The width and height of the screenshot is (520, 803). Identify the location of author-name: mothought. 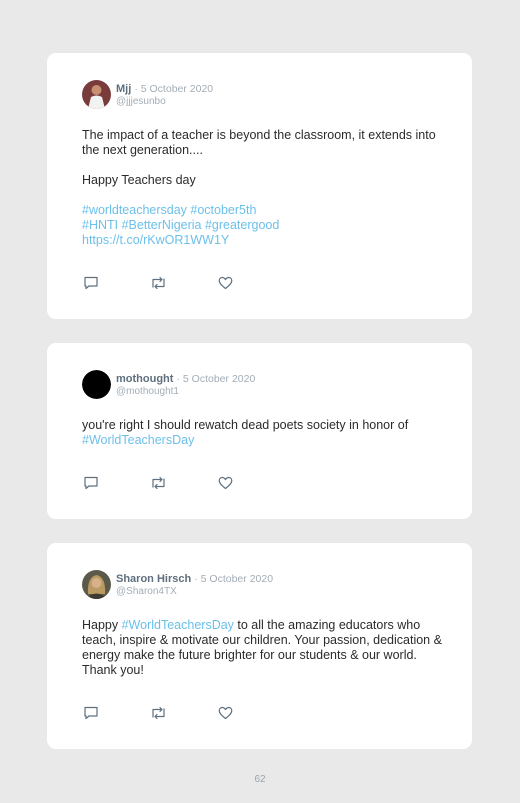
(144, 379).